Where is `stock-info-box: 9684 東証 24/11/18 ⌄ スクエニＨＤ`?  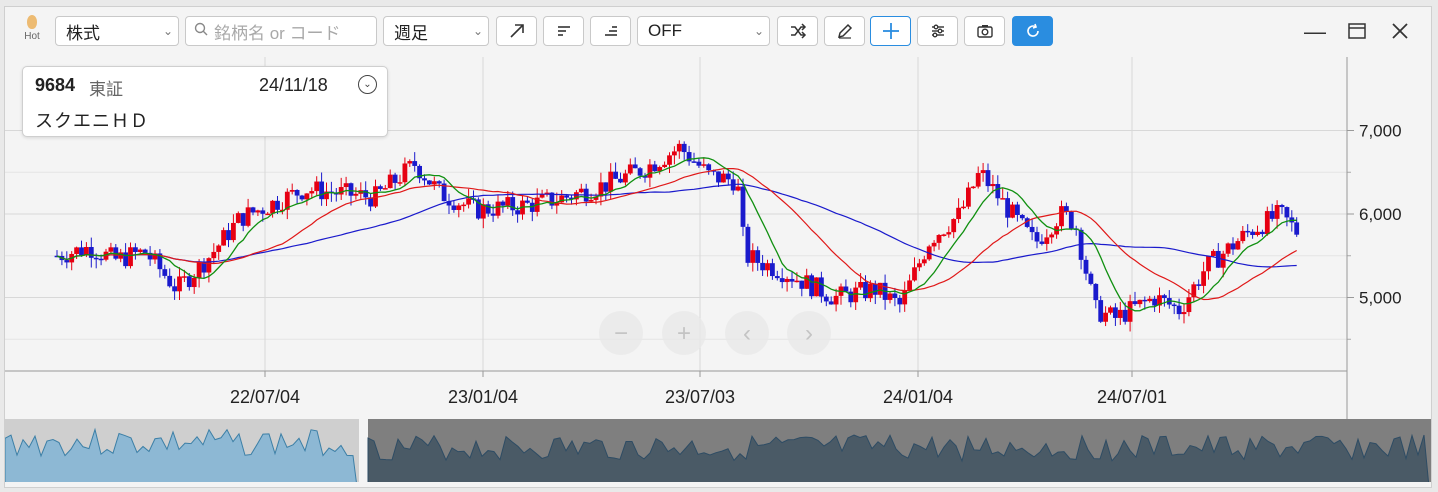
stock-info-box: 9684 東証 24/11/18 ⌄ スクエニＨＤ is located at coordinates (205, 101).